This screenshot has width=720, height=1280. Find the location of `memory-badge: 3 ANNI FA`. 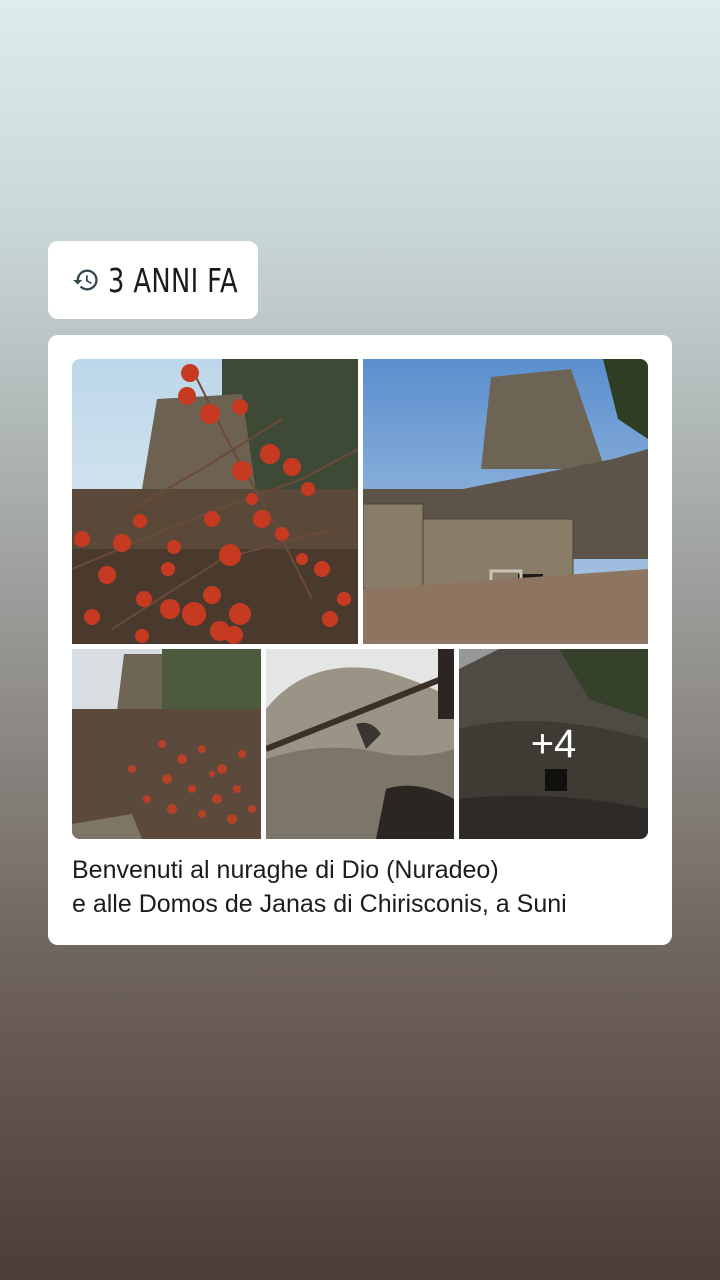

memory-badge: 3 ANNI FA is located at coordinates (153, 280).